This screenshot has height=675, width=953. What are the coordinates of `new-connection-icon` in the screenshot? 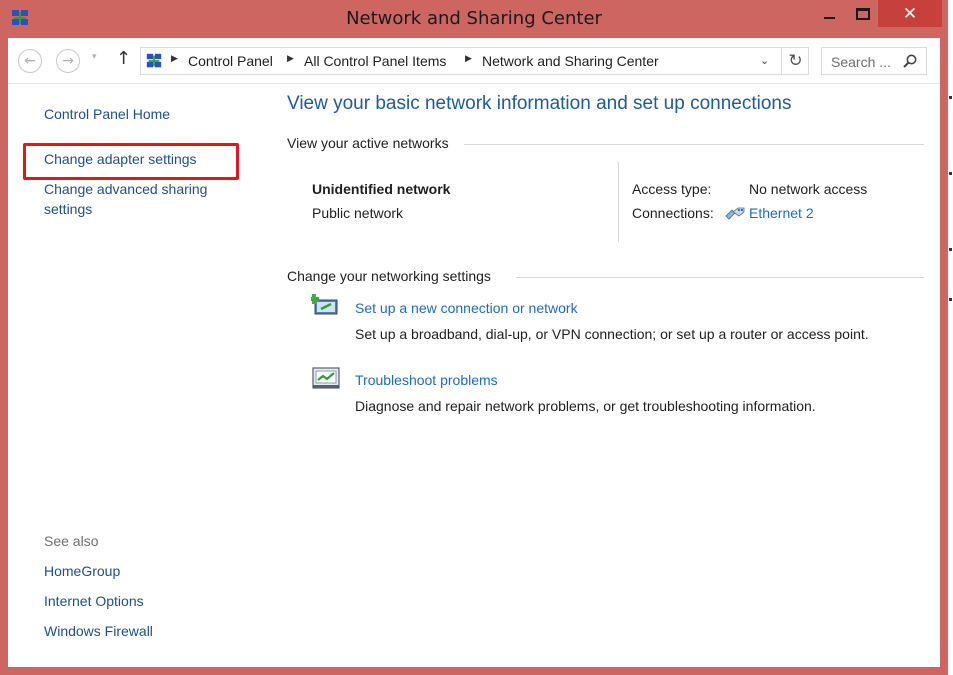 It's located at (326, 304).